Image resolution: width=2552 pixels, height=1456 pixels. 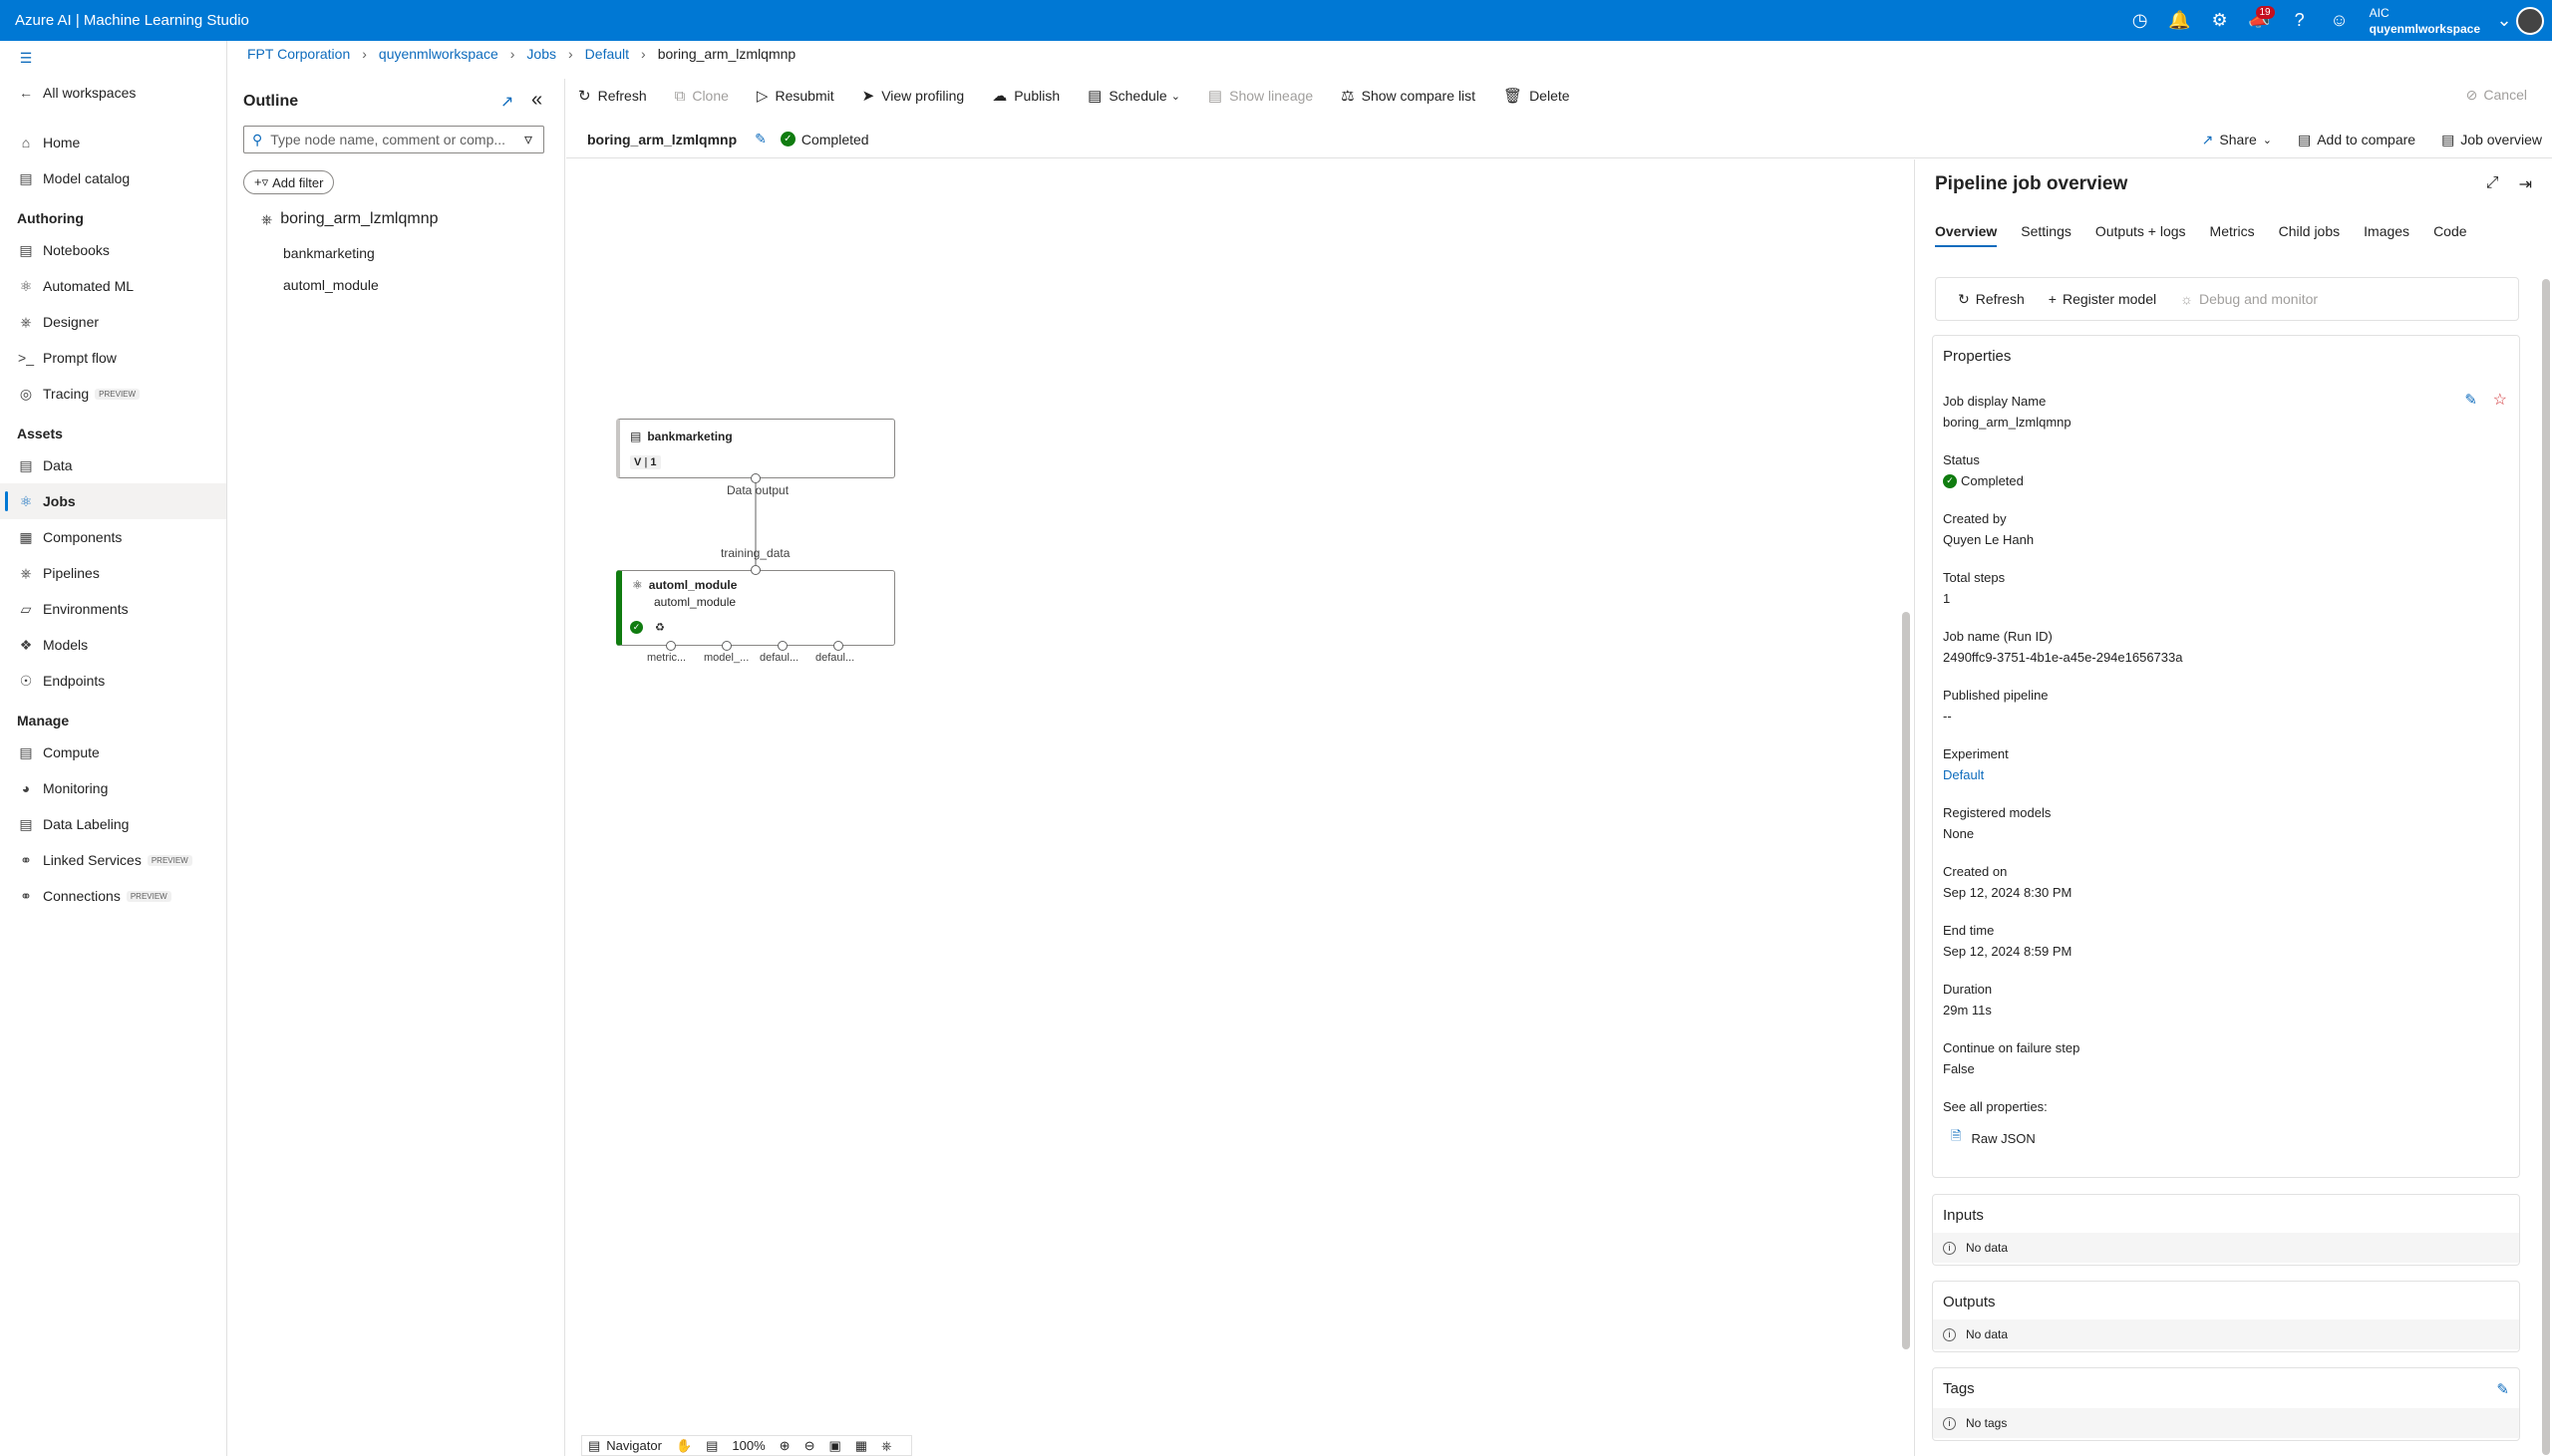 I want to click on share-icon: ↗, so click(x=506, y=102).